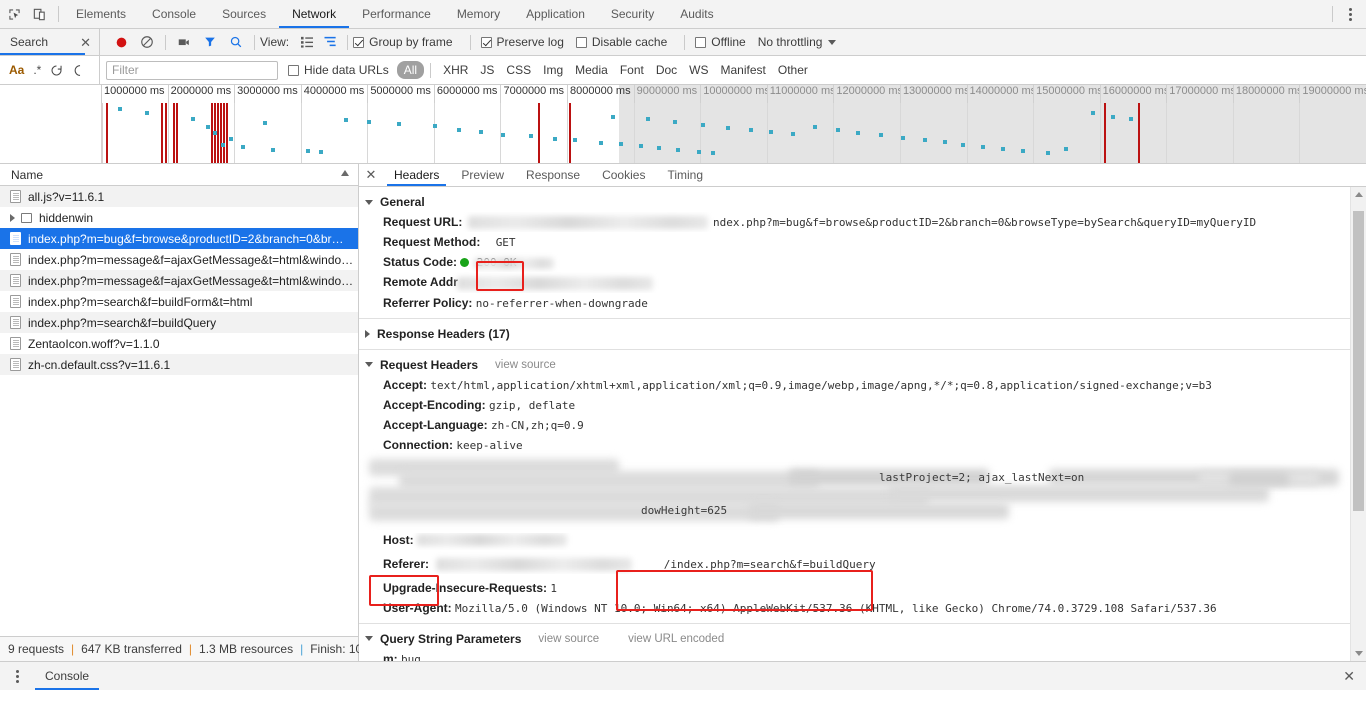  What do you see at coordinates (862, 405) in the screenshot?
I see `header-row-accept-encoding: Accept-Encoding: gzip, deflate` at bounding box center [862, 405].